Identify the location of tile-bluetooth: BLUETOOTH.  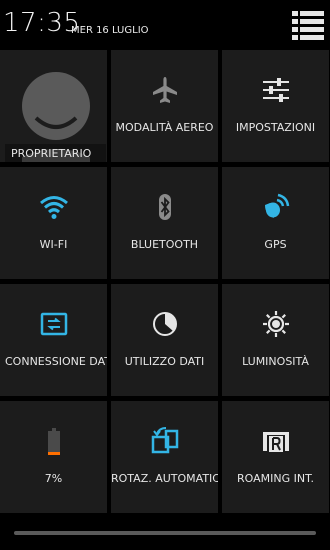
(164, 223).